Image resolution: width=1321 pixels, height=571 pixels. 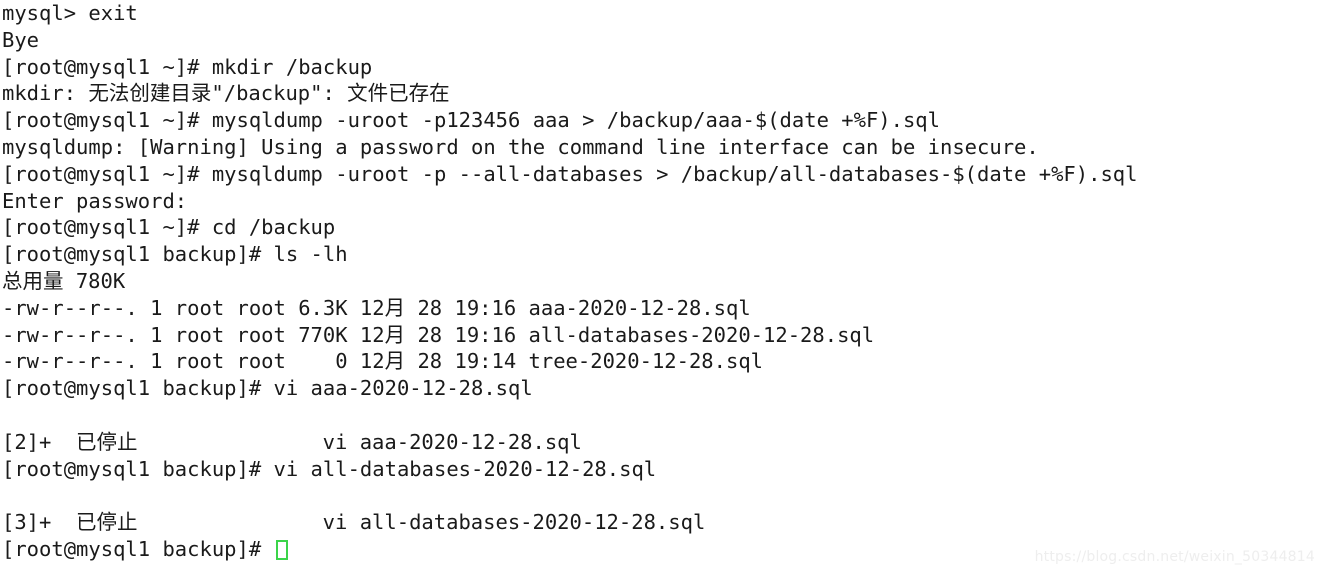 What do you see at coordinates (70, 13) in the screenshot?
I see `terminal-line: mysql> exit` at bounding box center [70, 13].